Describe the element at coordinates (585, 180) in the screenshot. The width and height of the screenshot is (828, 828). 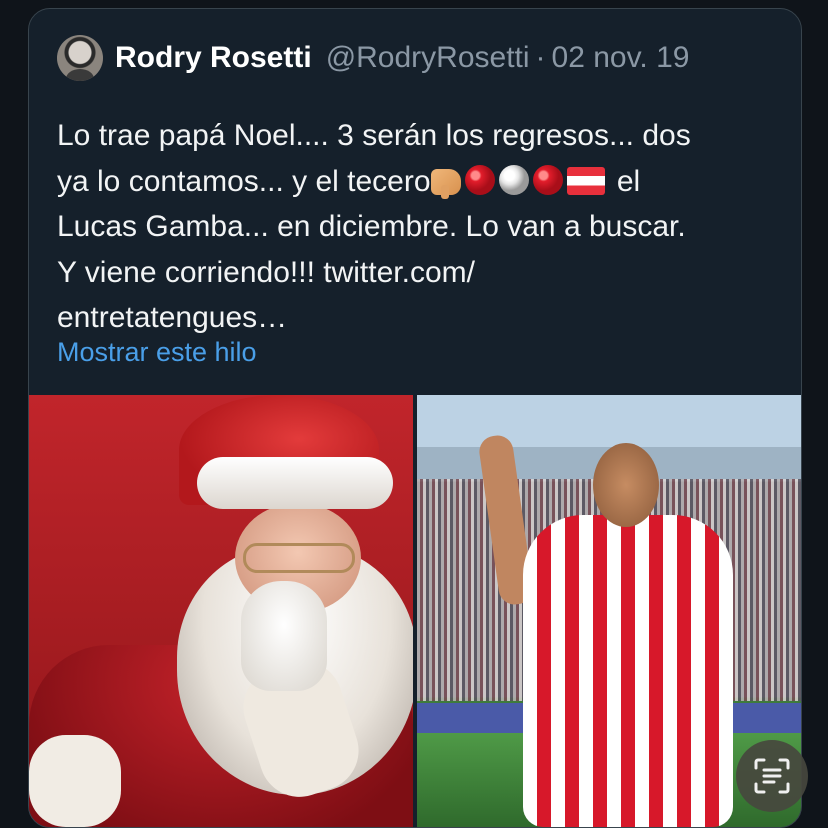
I see `red-white-flag-emoji-icon` at that location.